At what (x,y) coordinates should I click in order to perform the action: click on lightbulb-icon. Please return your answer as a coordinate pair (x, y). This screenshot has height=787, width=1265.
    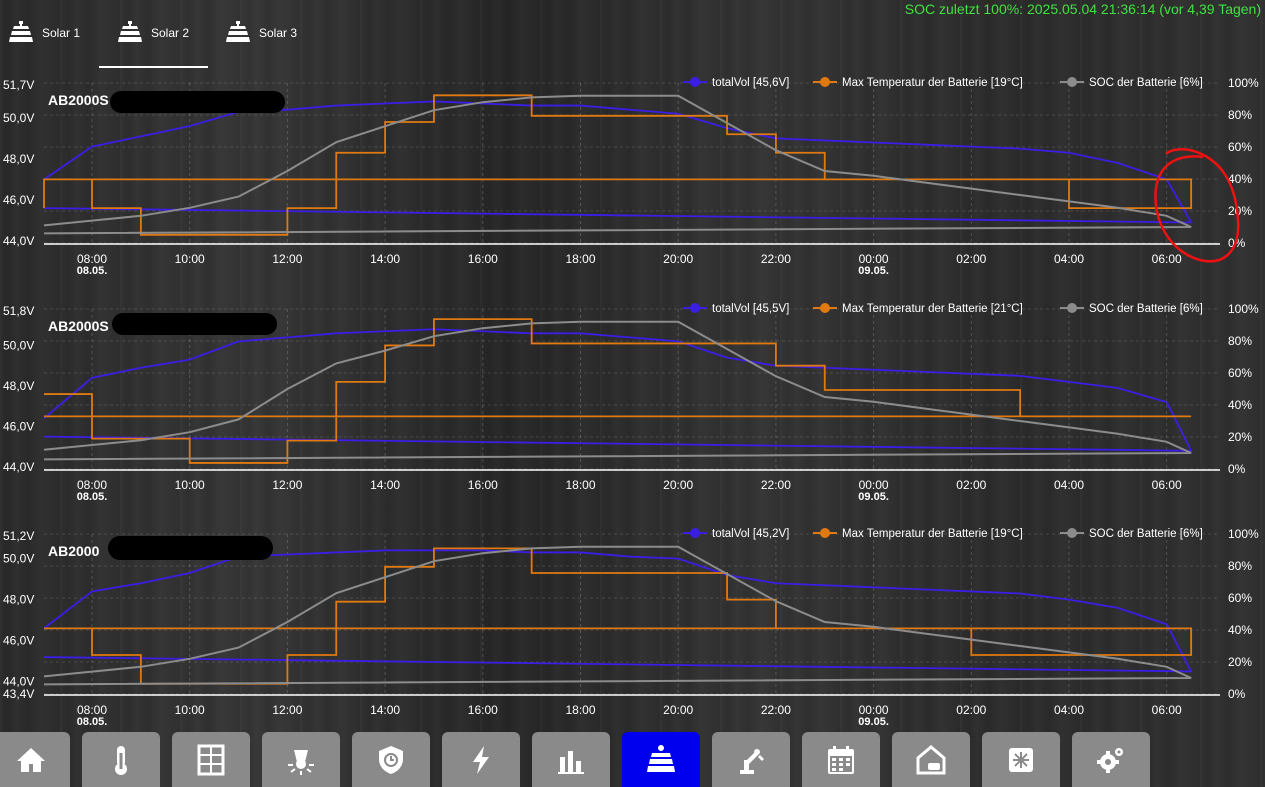
    Looking at the image, I should click on (301, 762).